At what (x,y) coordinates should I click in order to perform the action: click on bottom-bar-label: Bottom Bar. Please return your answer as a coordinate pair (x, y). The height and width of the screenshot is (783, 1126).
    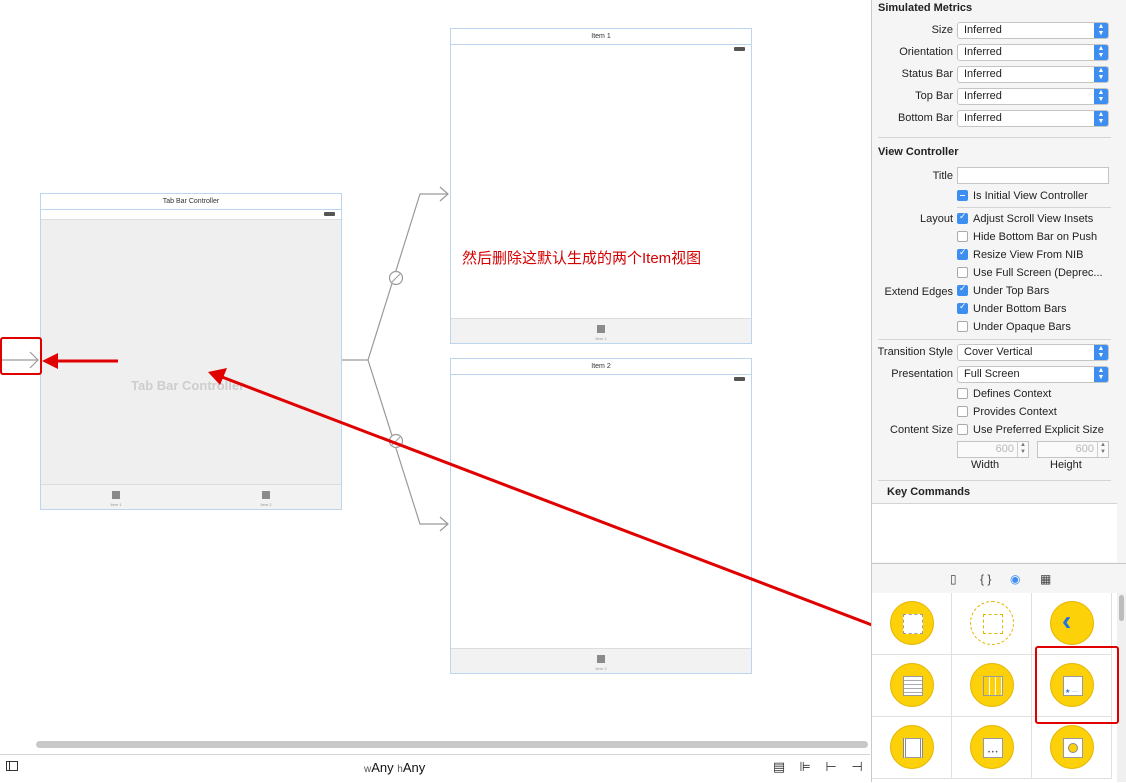
    Looking at the image, I should click on (925, 118).